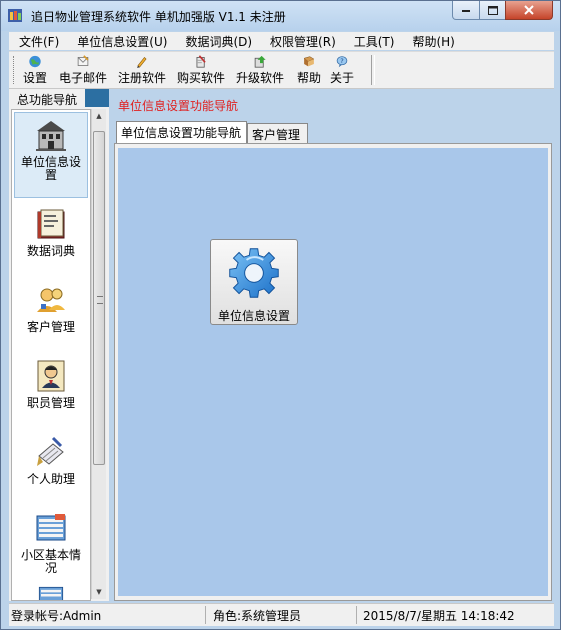 This screenshot has height=630, width=561. I want to click on status-login: 登录帐号:Admin, so click(56, 616).